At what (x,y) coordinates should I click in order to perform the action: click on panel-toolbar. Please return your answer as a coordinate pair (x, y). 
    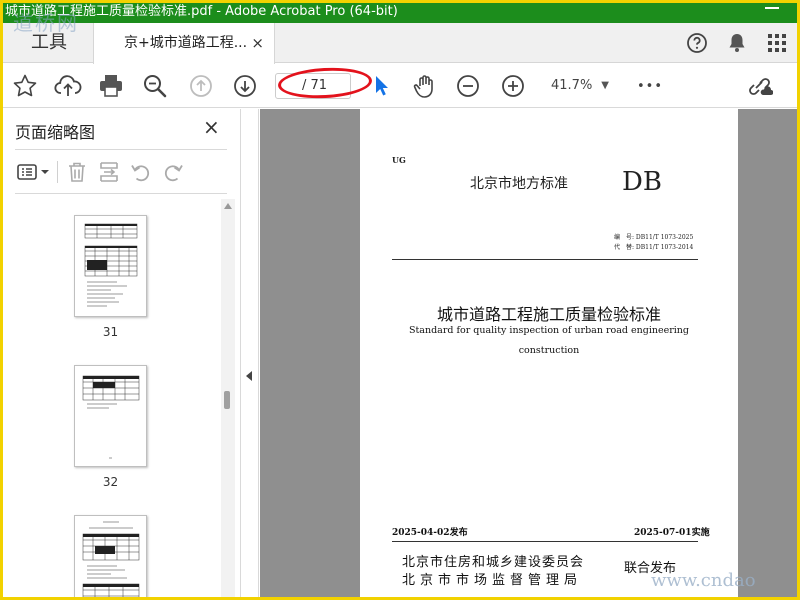
    Looking at the image, I should click on (101, 172).